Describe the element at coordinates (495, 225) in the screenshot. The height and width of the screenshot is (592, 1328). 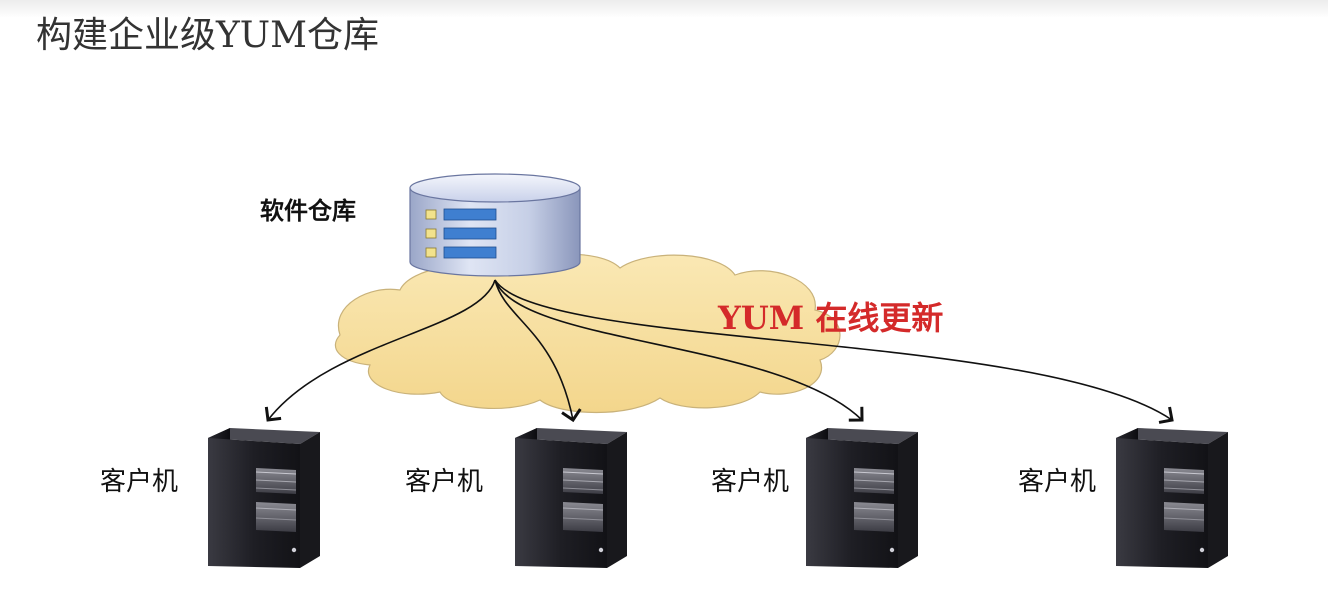
I see `database-icon` at that location.